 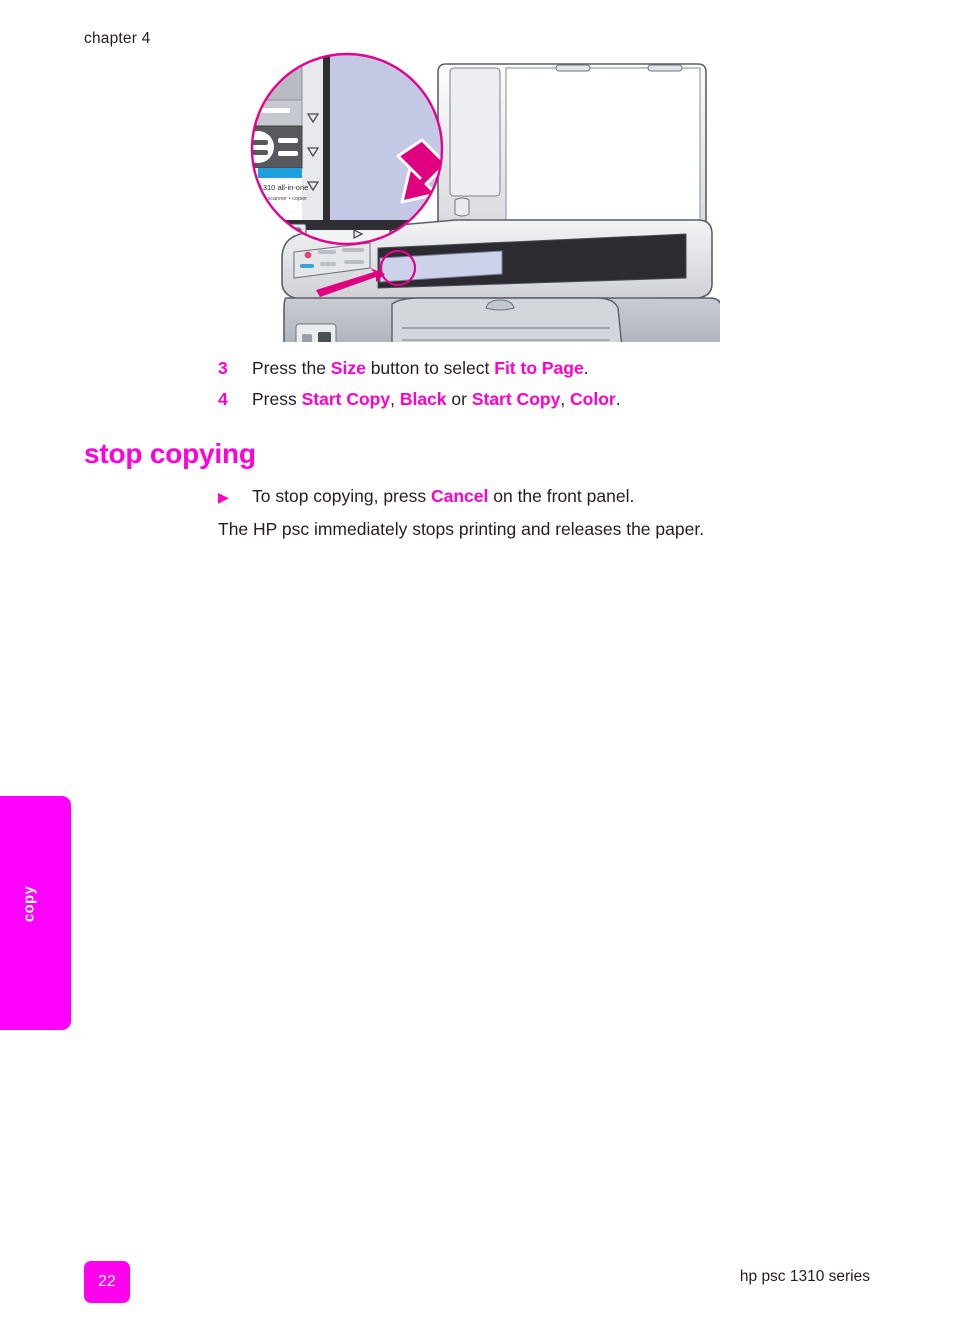 I want to click on footer-product-name: hp psc 1310 series, so click(x=804, y=1276).